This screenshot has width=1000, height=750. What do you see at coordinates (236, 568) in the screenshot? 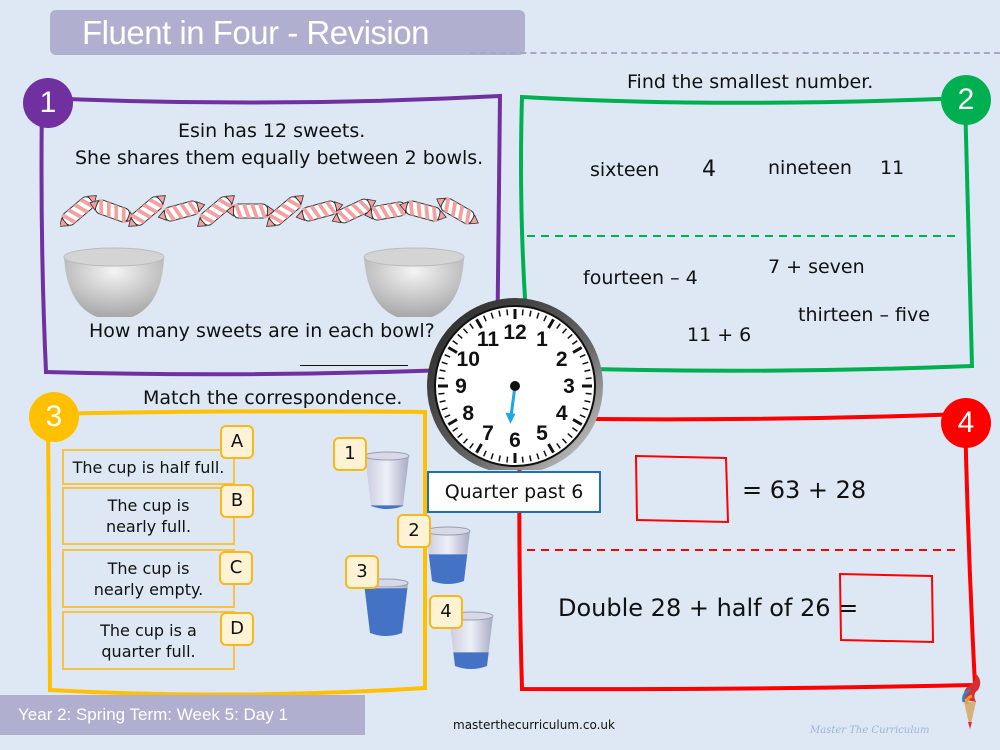
I see `letter-tag-c: C` at bounding box center [236, 568].